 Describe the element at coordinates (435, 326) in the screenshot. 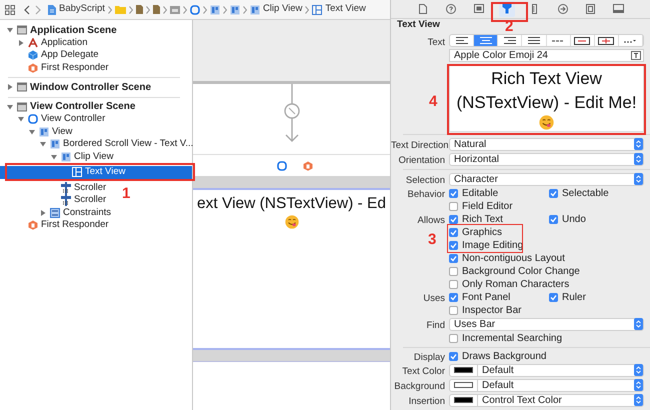

I see `field-label: Find` at that location.